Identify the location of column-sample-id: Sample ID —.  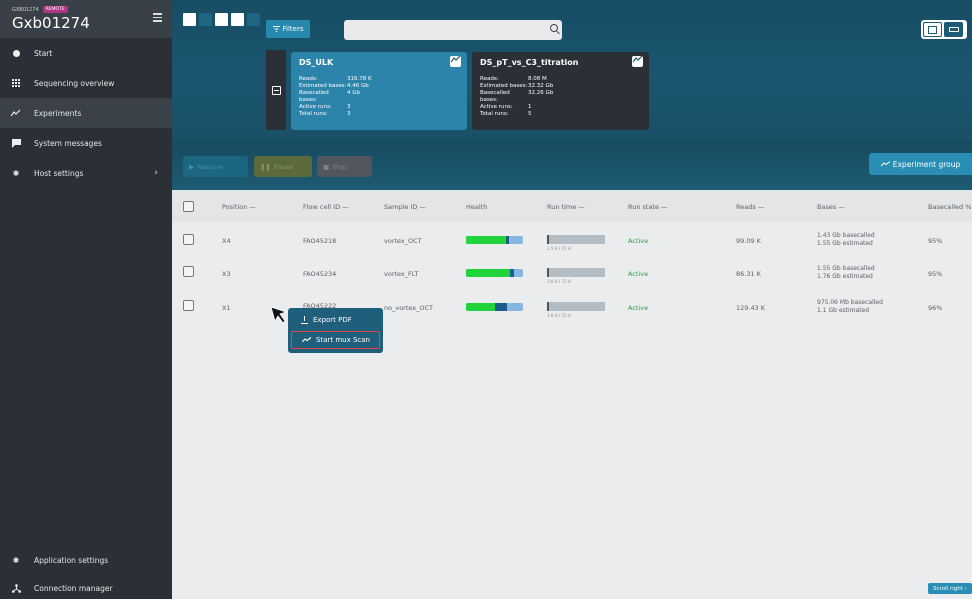
(405, 207).